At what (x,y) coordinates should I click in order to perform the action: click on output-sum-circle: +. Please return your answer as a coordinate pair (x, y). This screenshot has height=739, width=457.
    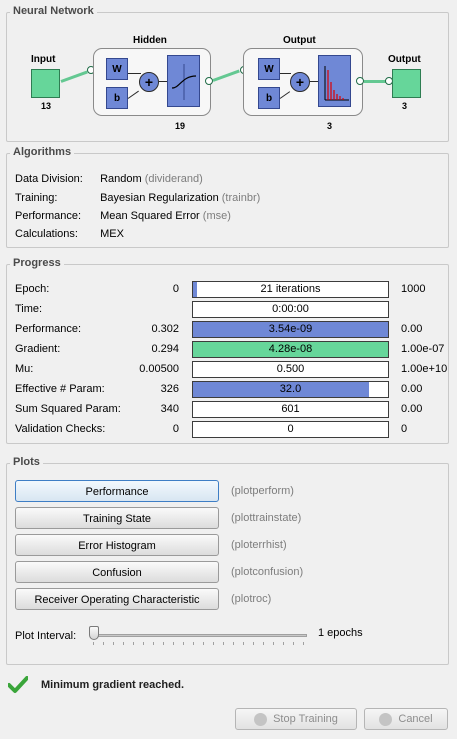
    Looking at the image, I should click on (300, 82).